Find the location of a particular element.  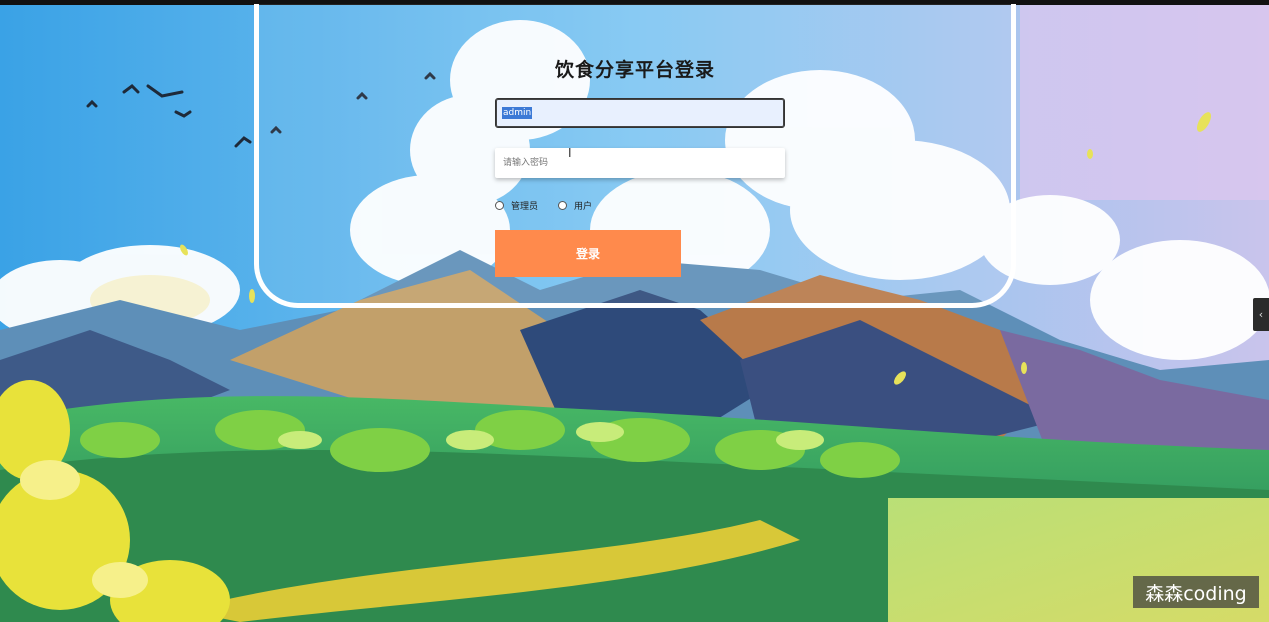

role-label-user: 用户 is located at coordinates (583, 207).